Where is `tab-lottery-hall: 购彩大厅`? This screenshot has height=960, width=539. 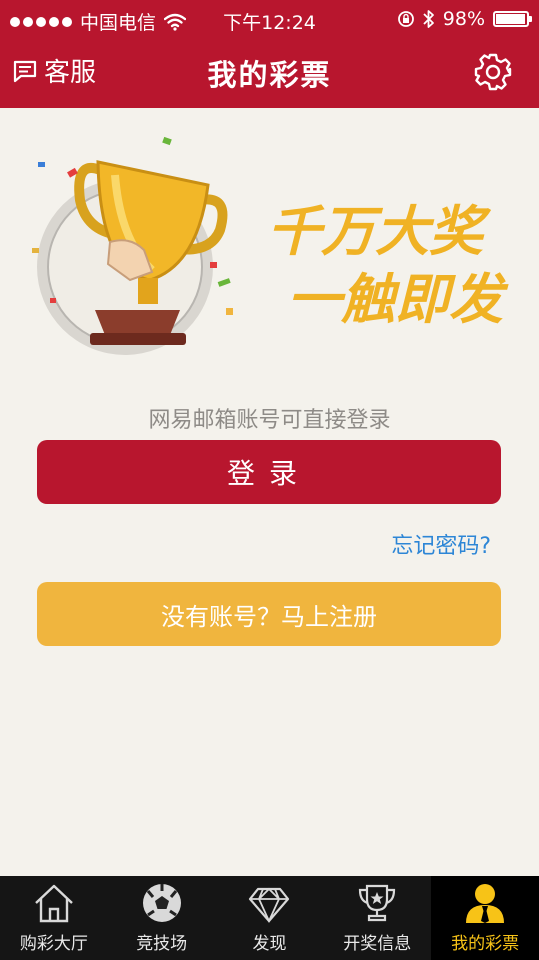
tab-lottery-hall: 购彩大厅 is located at coordinates (54, 918).